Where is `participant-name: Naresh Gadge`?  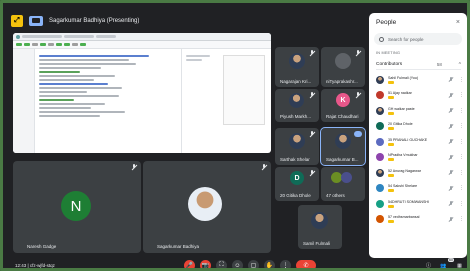 participant-name: Naresh Gadge is located at coordinates (42, 246).